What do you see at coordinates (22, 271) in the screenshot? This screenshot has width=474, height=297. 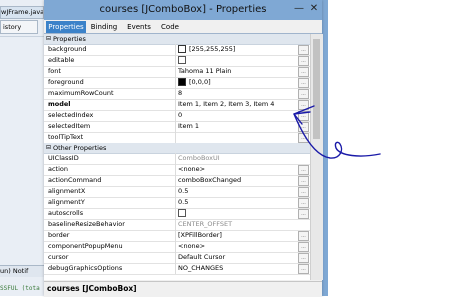 I see `output-tabs: un) Notif` at bounding box center [22, 271].